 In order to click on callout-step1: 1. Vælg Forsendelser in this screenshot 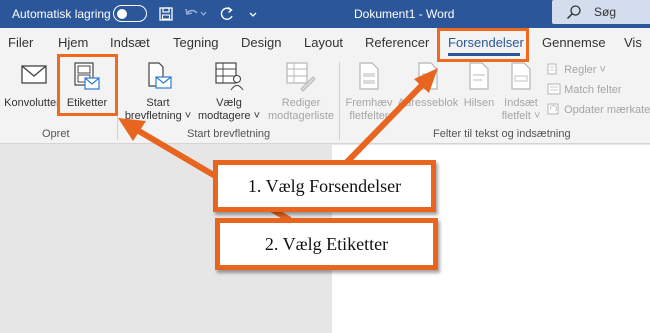, I will do `click(324, 186)`.